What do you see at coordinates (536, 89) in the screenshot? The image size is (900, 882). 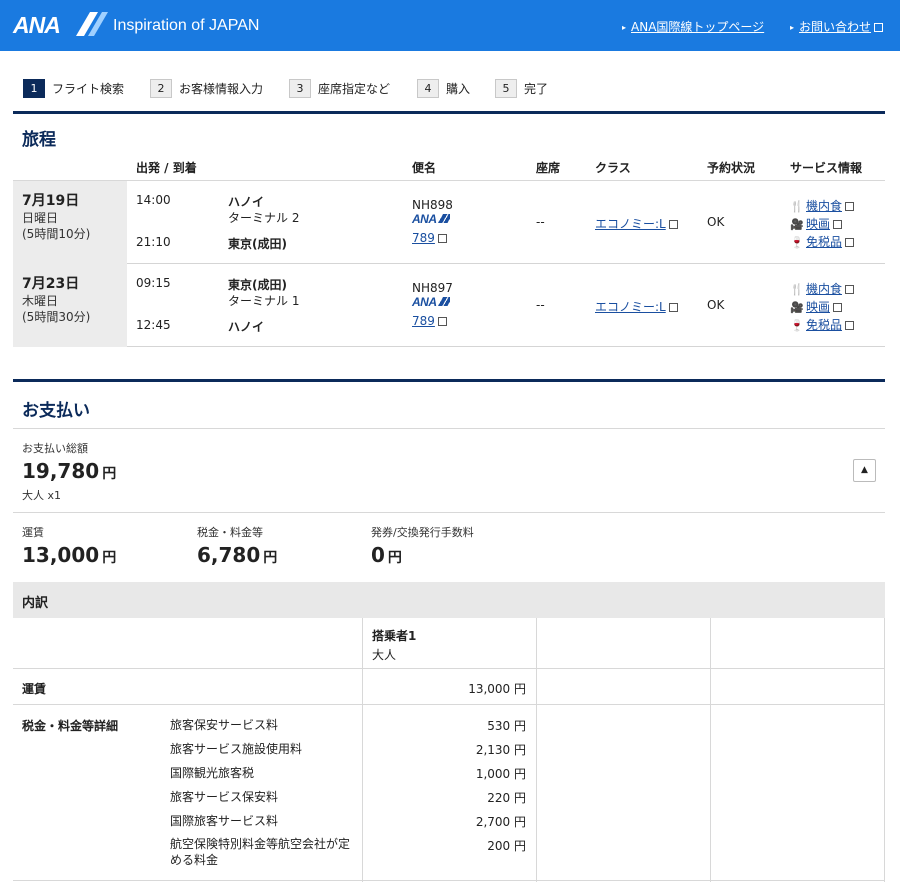 I see `step-label: 完了` at bounding box center [536, 89].